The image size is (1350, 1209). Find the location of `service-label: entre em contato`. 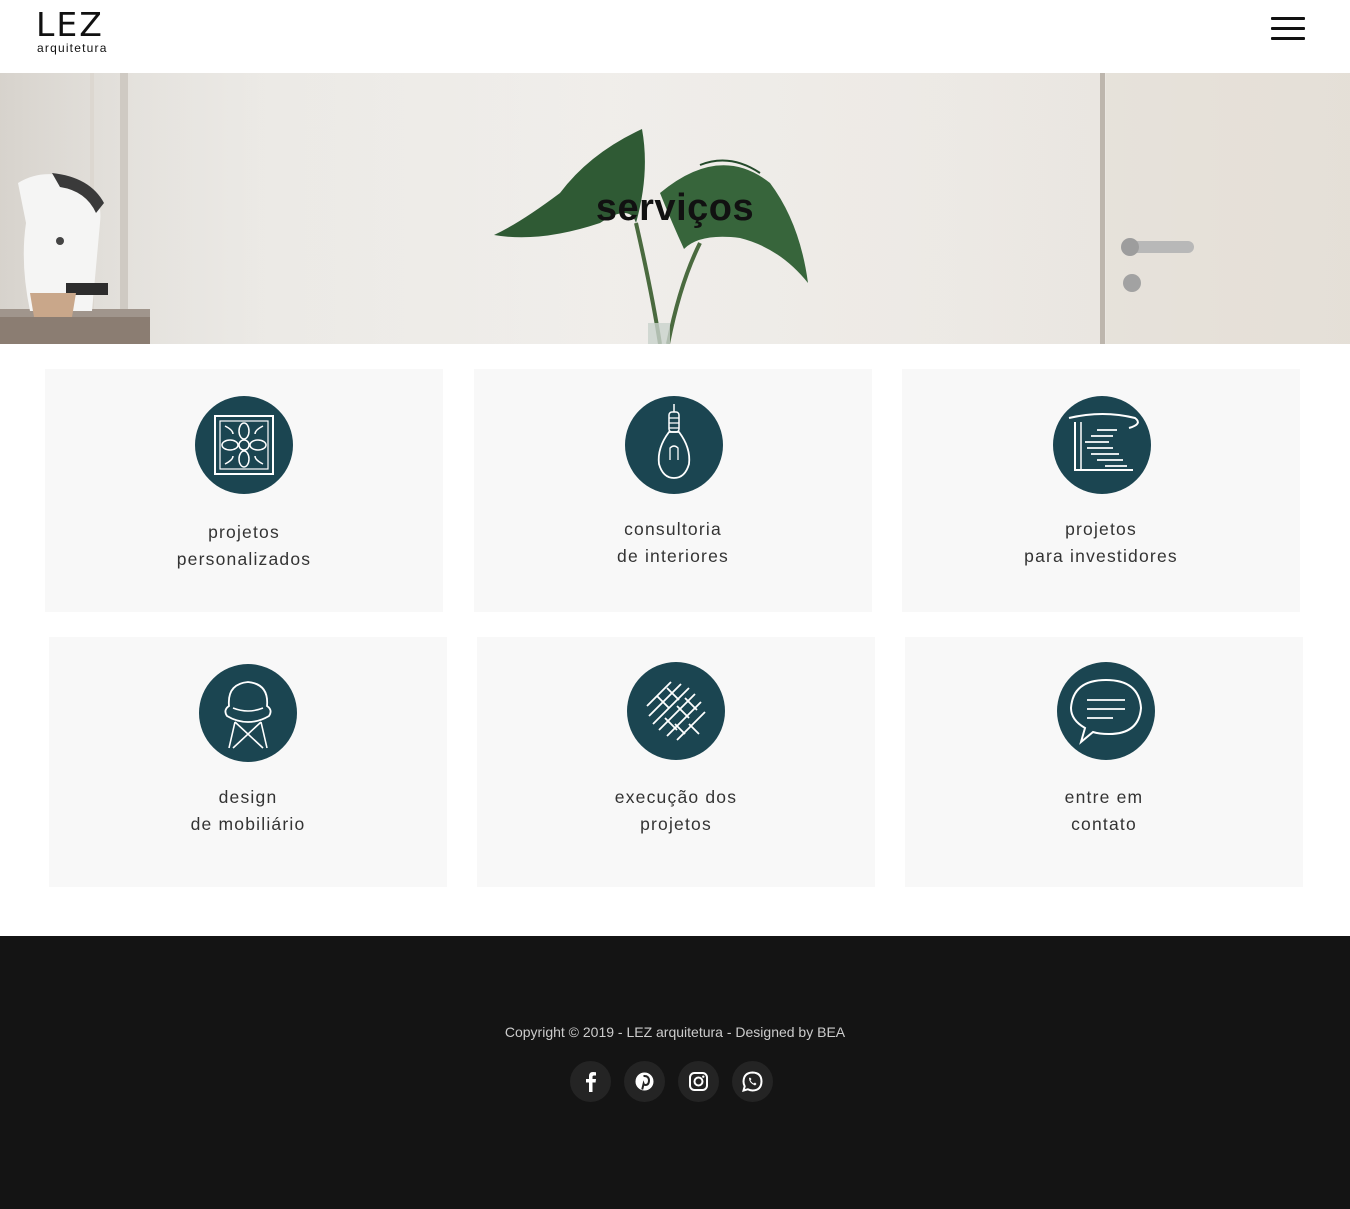

service-label: entre em contato is located at coordinates (1104, 810).